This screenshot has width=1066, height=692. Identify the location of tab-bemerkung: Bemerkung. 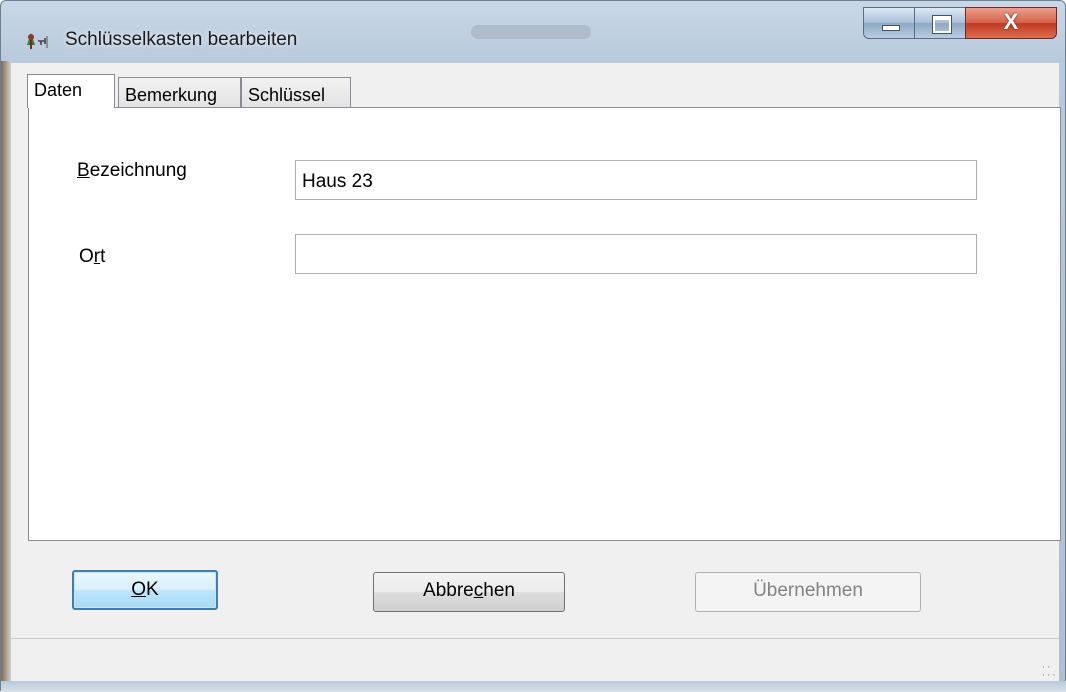
(179, 92).